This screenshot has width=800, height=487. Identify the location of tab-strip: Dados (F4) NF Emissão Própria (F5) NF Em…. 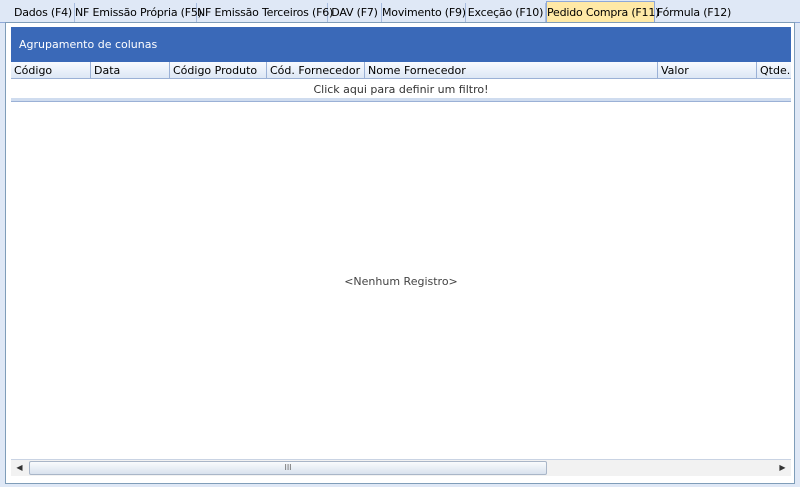
(400, 12).